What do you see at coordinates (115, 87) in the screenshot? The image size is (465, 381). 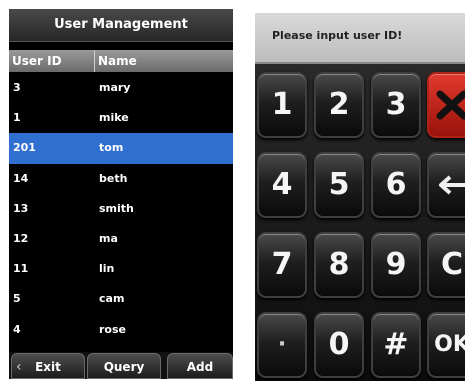 I see `user-name-cell: mary` at bounding box center [115, 87].